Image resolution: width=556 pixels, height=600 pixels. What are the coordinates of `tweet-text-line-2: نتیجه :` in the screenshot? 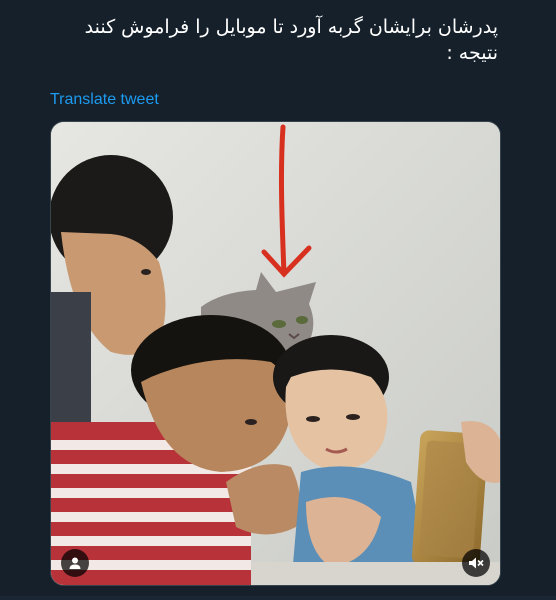 It's located at (472, 53).